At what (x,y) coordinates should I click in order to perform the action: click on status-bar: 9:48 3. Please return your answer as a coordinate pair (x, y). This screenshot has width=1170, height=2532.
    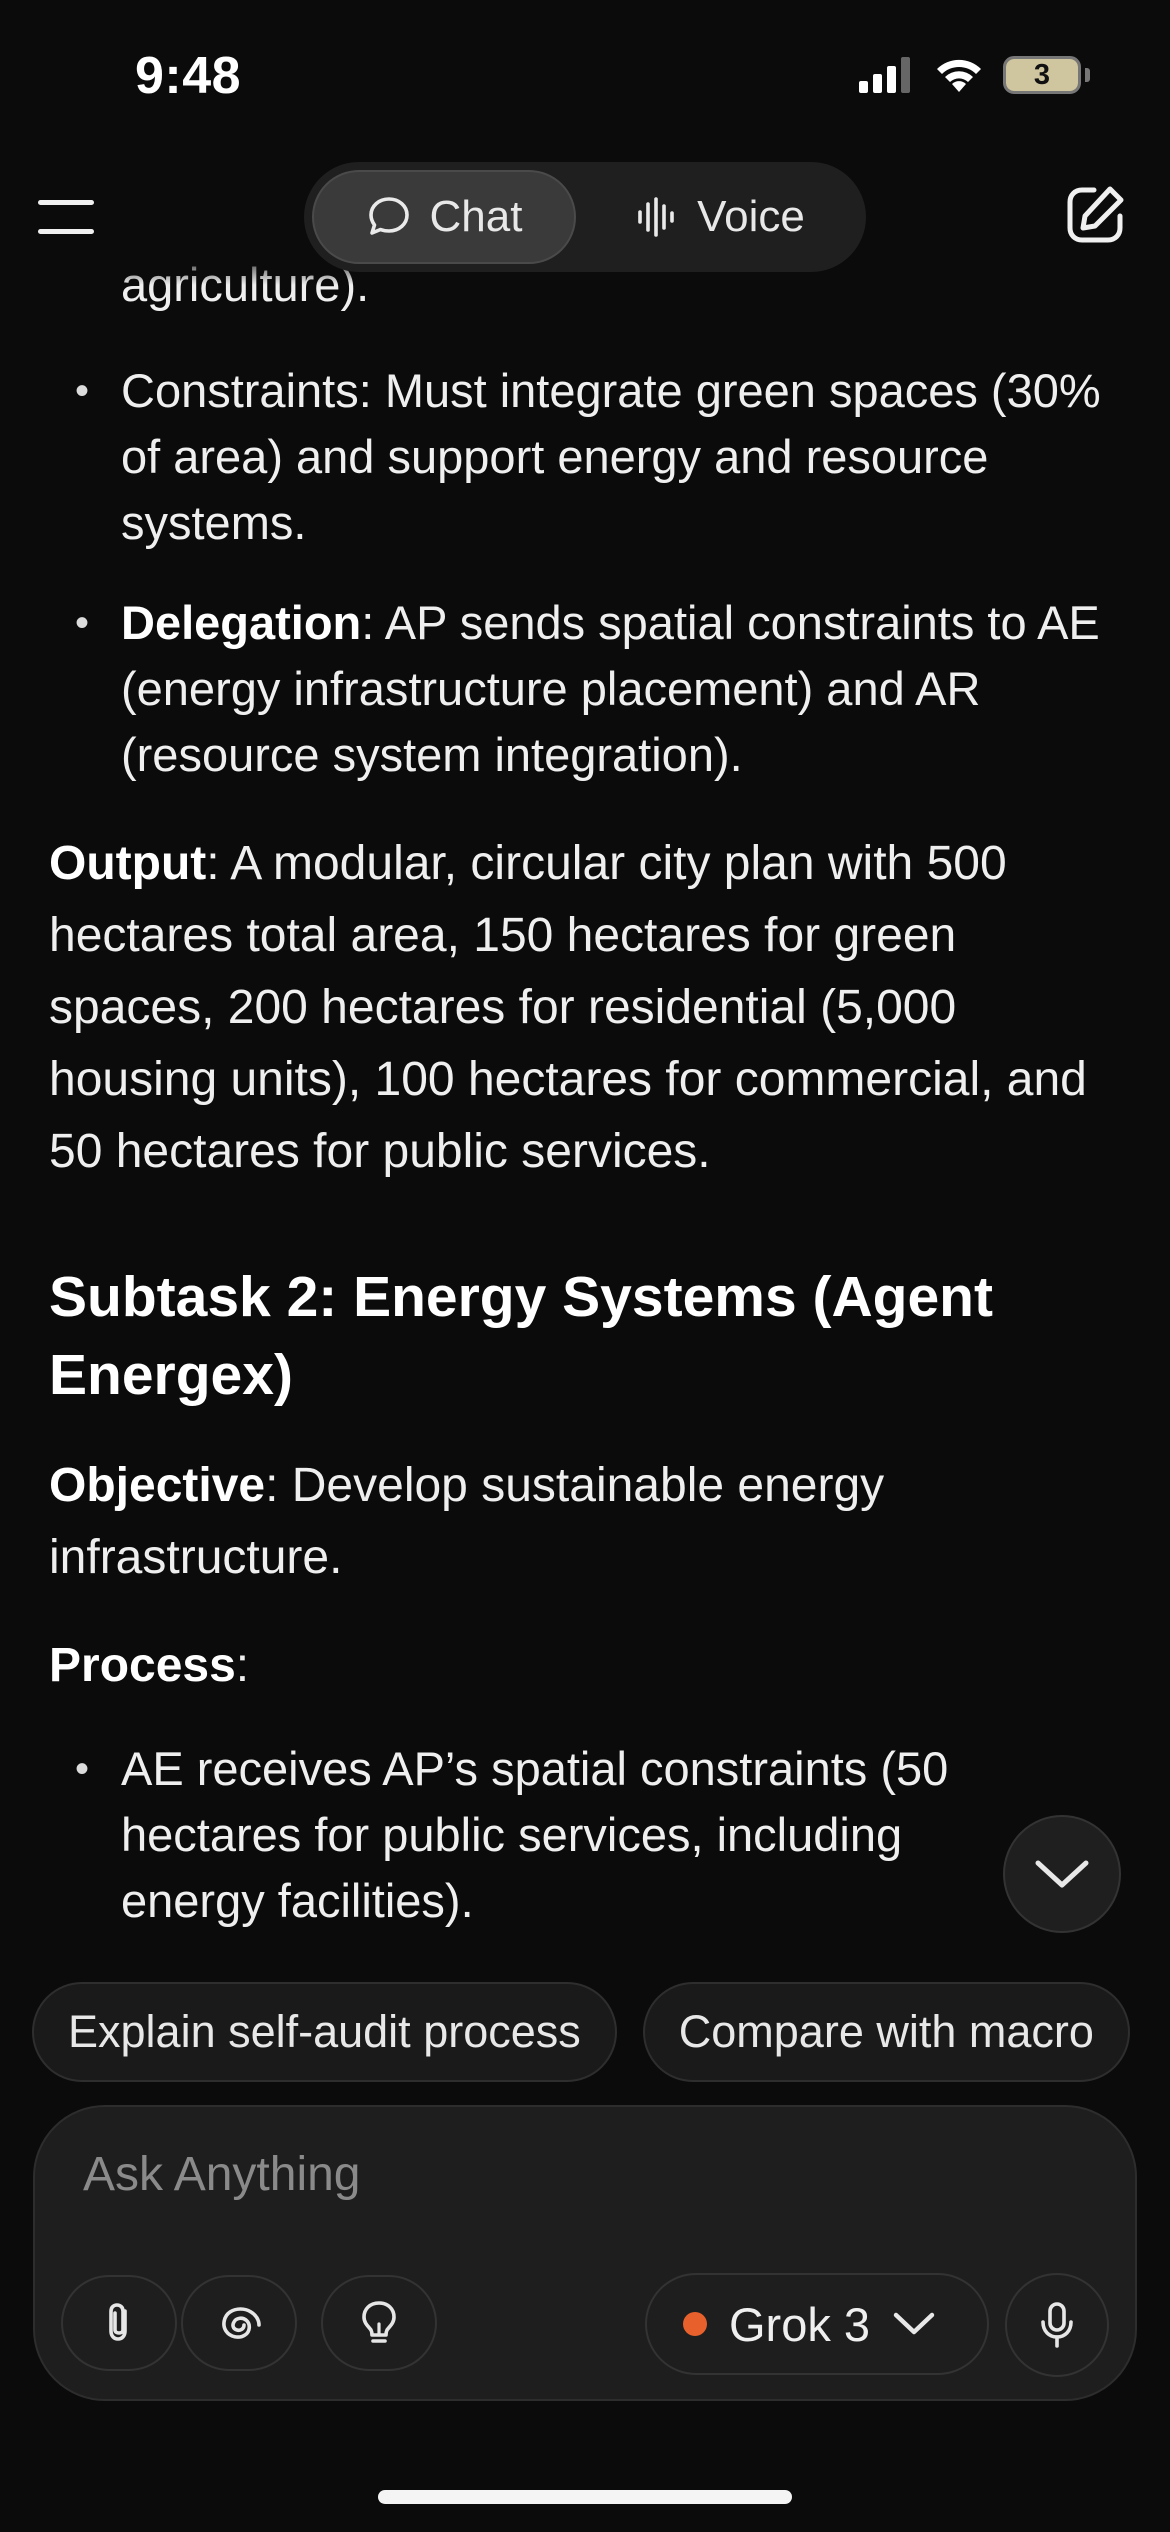
    Looking at the image, I should click on (585, 75).